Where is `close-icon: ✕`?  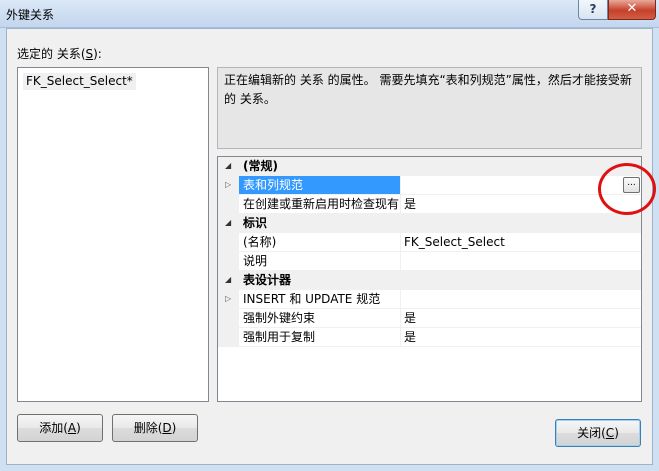
close-icon: ✕ is located at coordinates (632, 8).